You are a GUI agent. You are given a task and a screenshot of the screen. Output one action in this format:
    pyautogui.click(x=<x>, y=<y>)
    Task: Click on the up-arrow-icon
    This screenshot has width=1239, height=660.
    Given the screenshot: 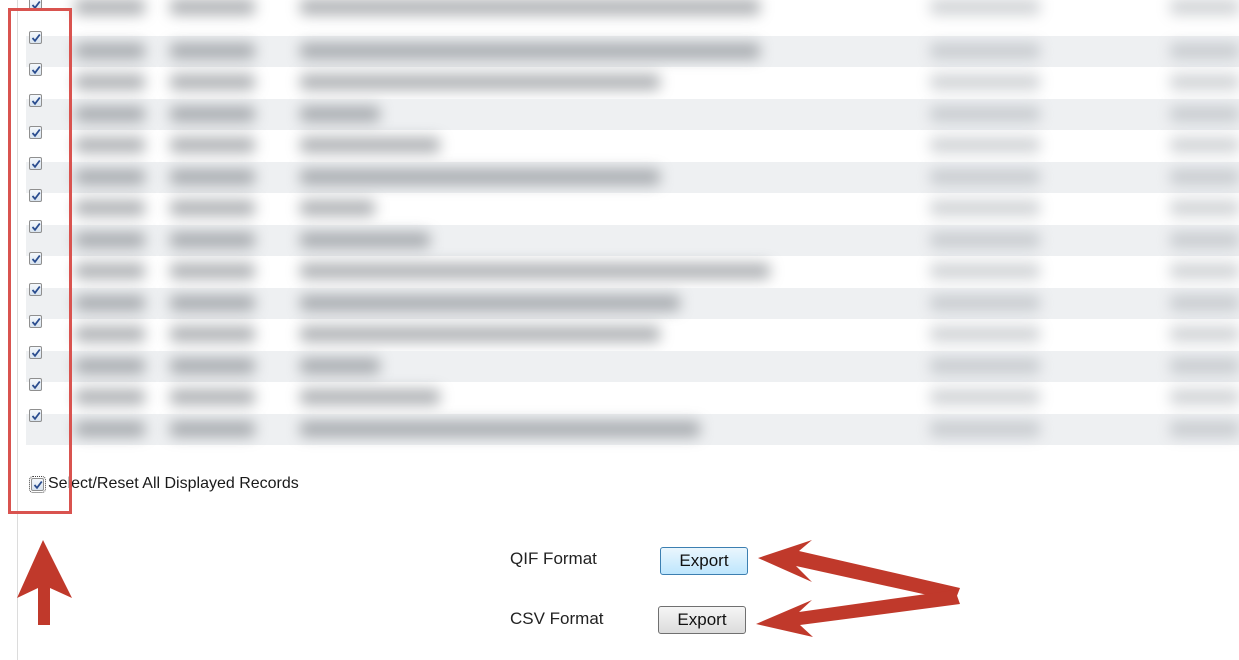 What is the action you would take?
    pyautogui.click(x=44, y=582)
    